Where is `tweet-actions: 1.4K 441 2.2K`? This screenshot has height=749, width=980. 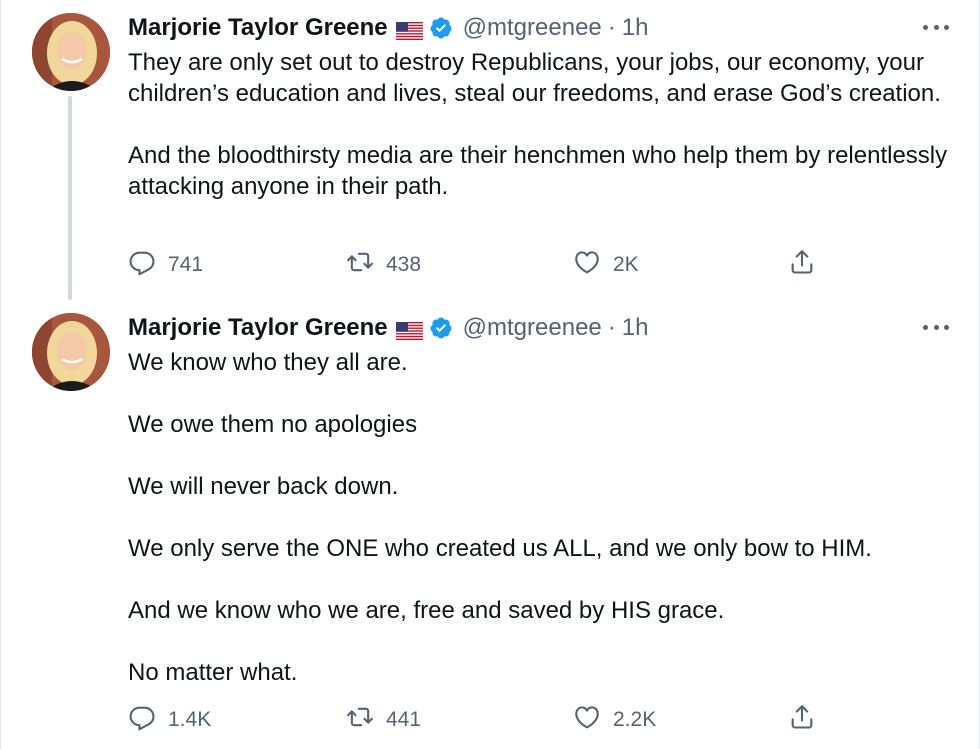 tweet-actions: 1.4K 441 2.2K is located at coordinates (478, 720).